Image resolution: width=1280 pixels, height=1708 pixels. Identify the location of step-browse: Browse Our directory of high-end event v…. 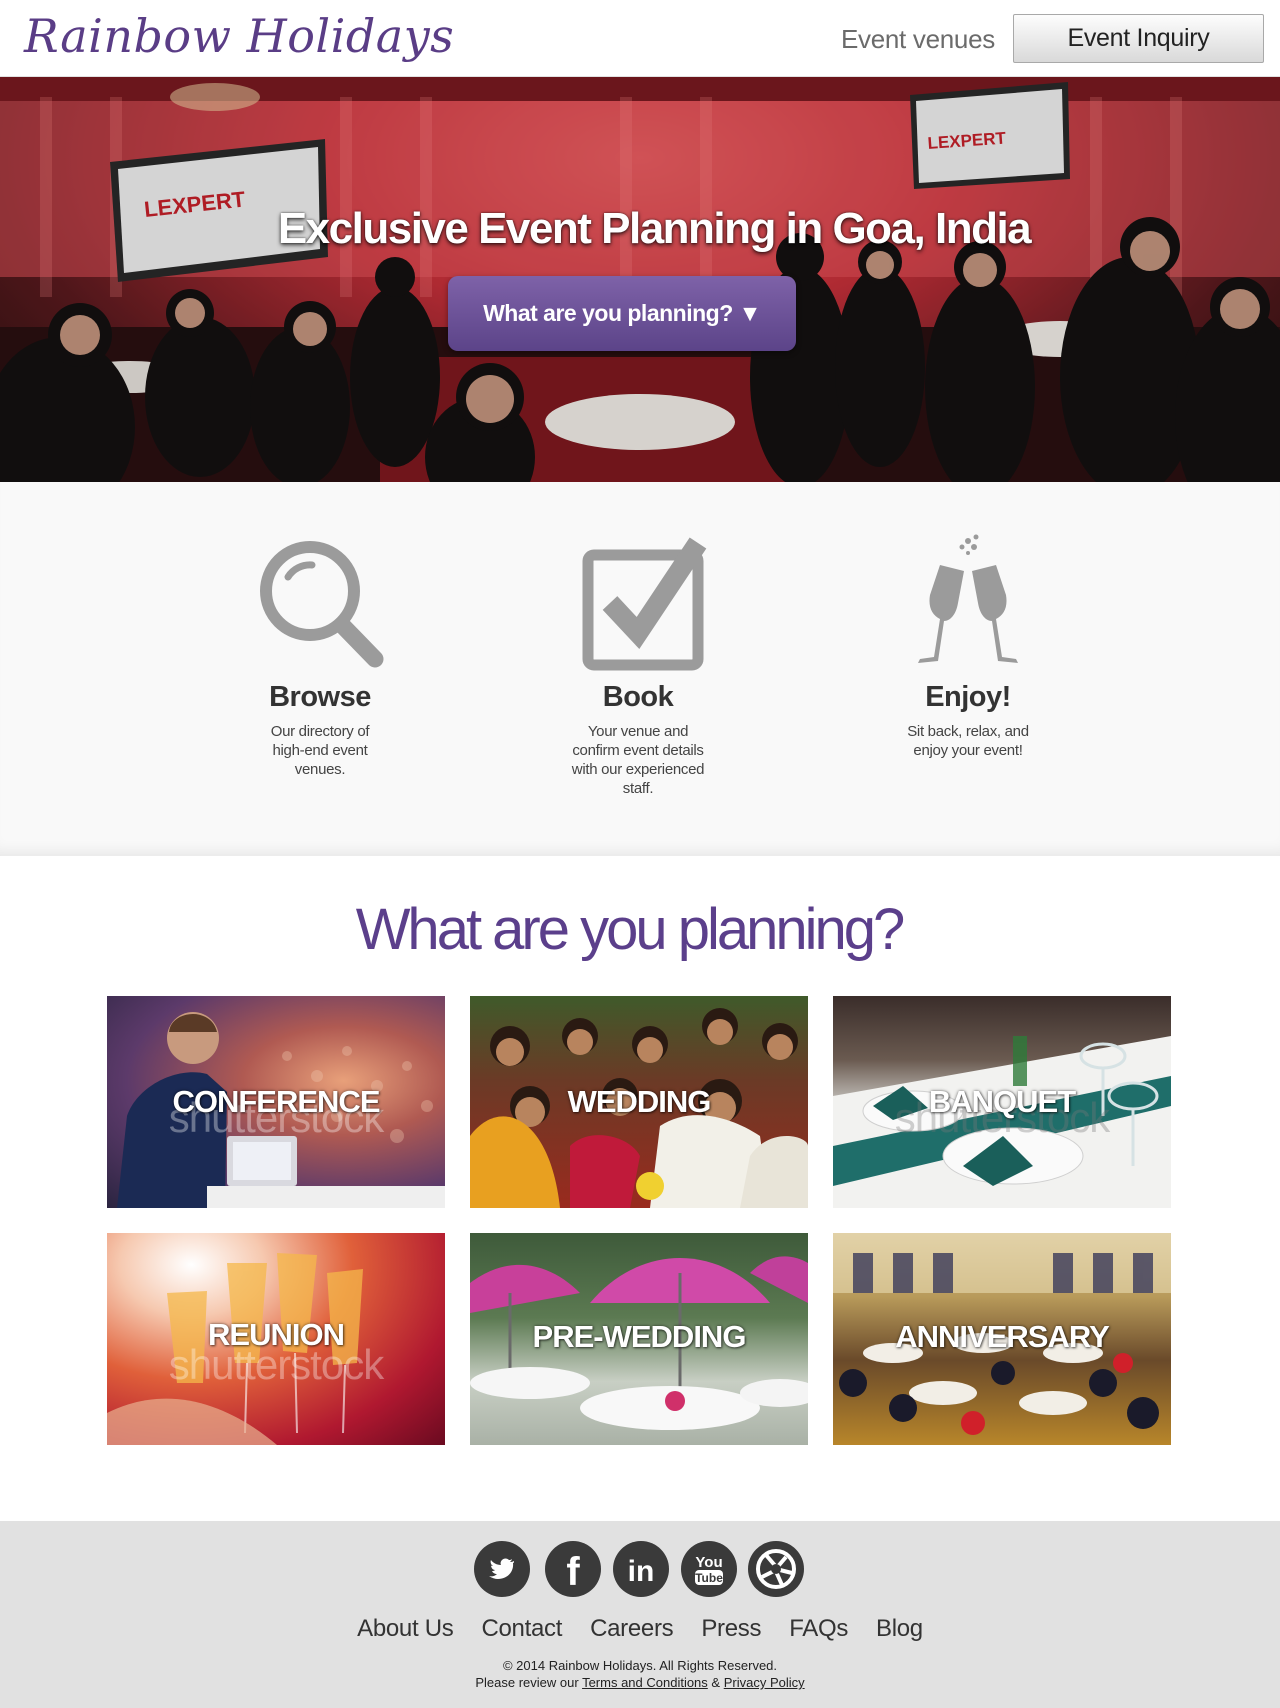
(320, 656).